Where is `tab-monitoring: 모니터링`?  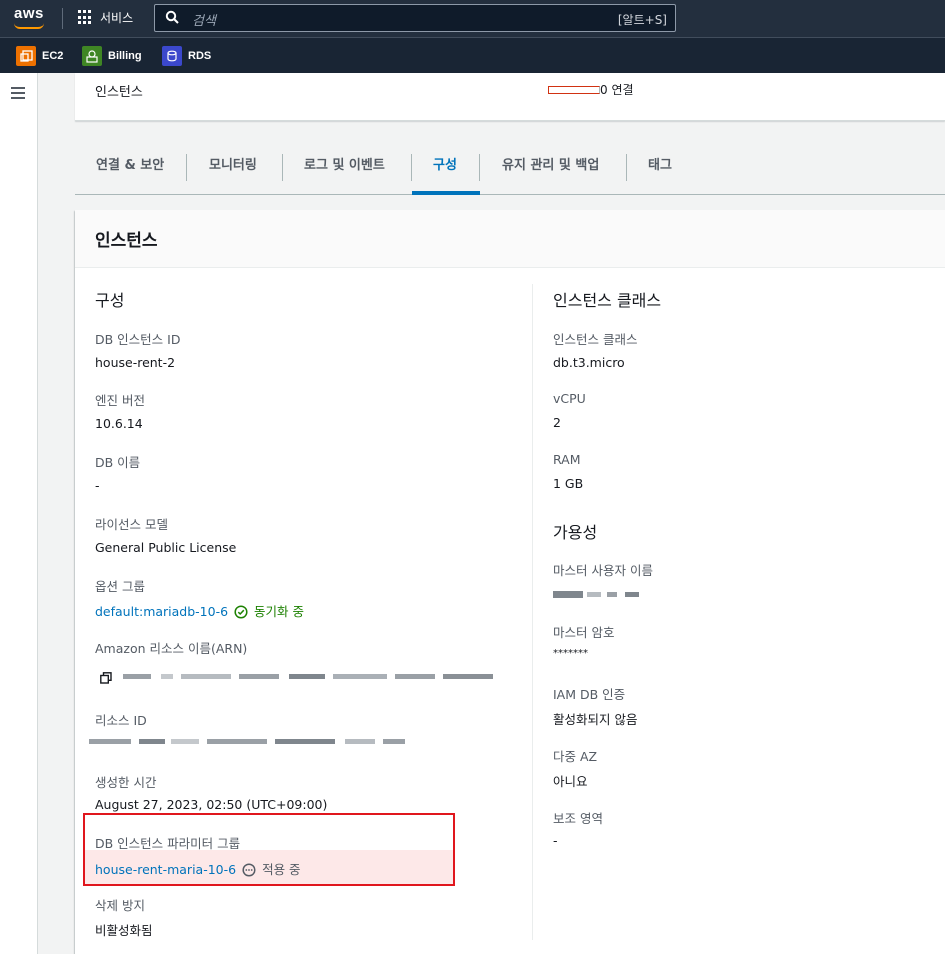
tab-monitoring: 모니터링 is located at coordinates (233, 169).